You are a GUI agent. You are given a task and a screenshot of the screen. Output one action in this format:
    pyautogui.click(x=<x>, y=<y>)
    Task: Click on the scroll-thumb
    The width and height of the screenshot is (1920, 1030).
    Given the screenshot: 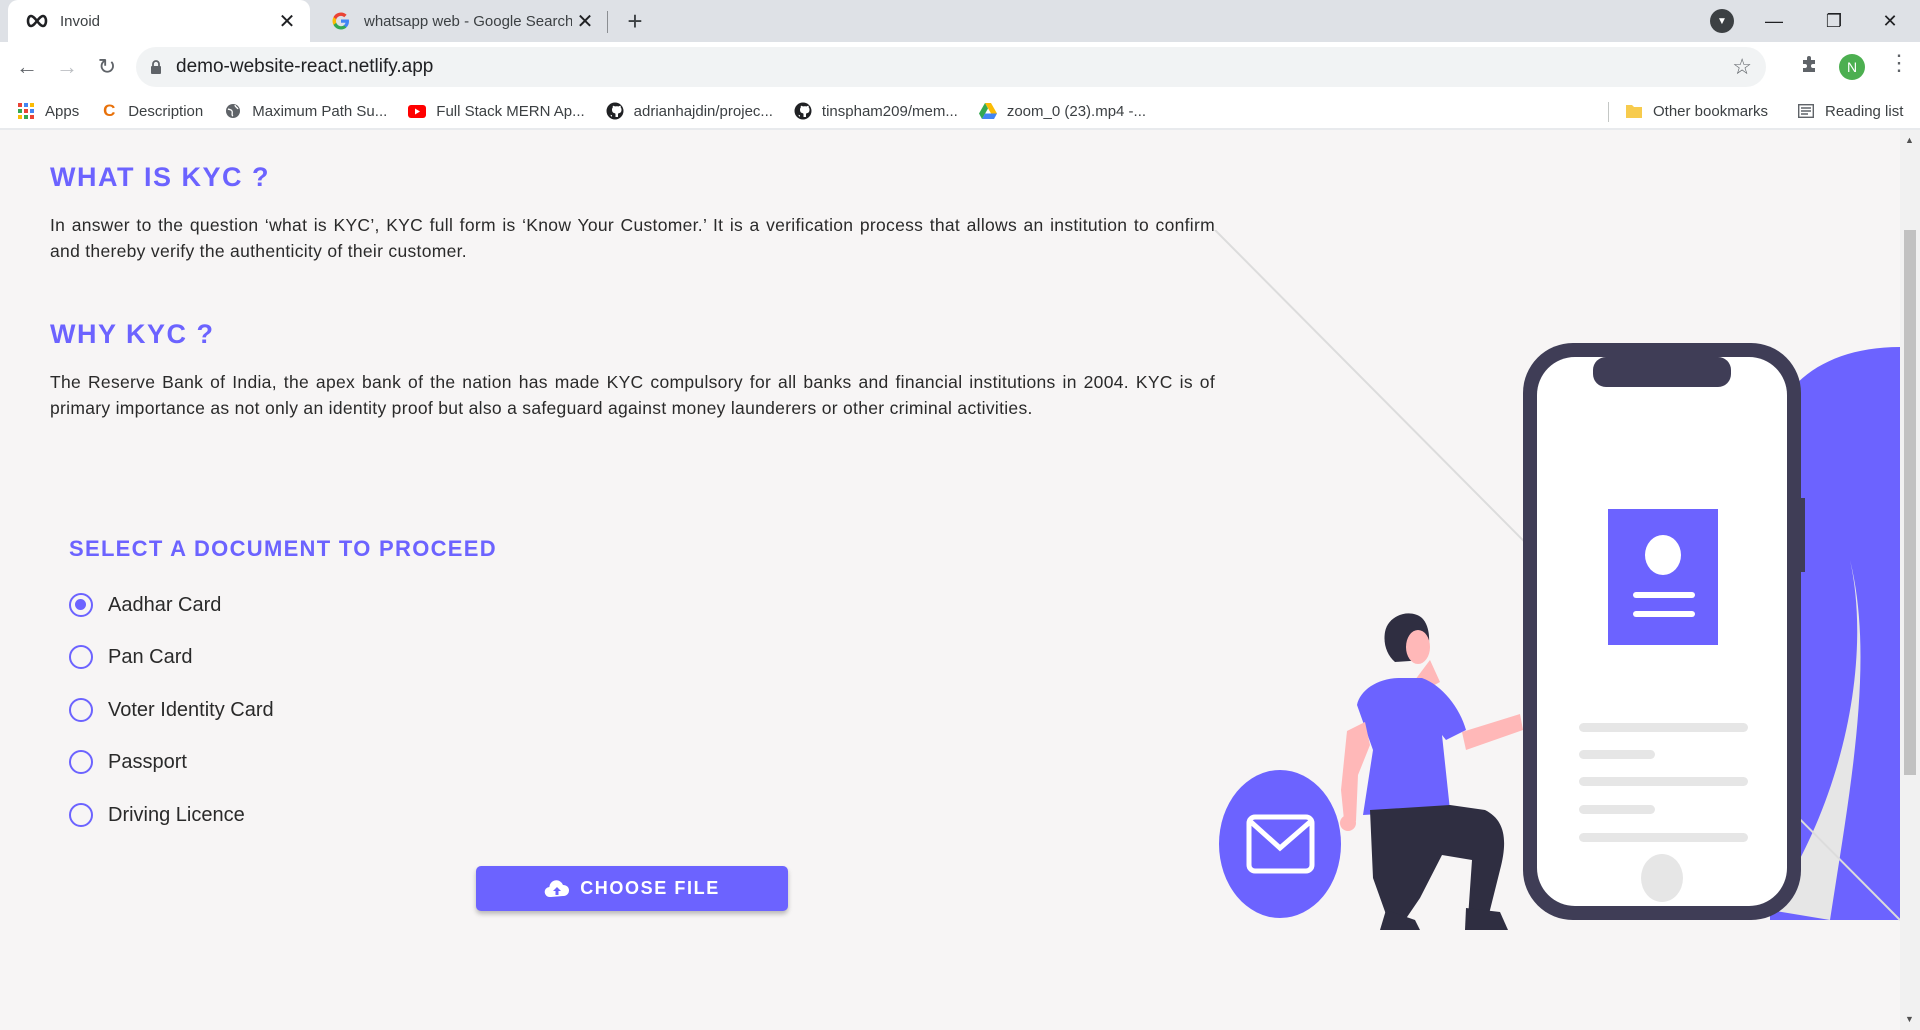 What is the action you would take?
    pyautogui.click(x=1910, y=502)
    